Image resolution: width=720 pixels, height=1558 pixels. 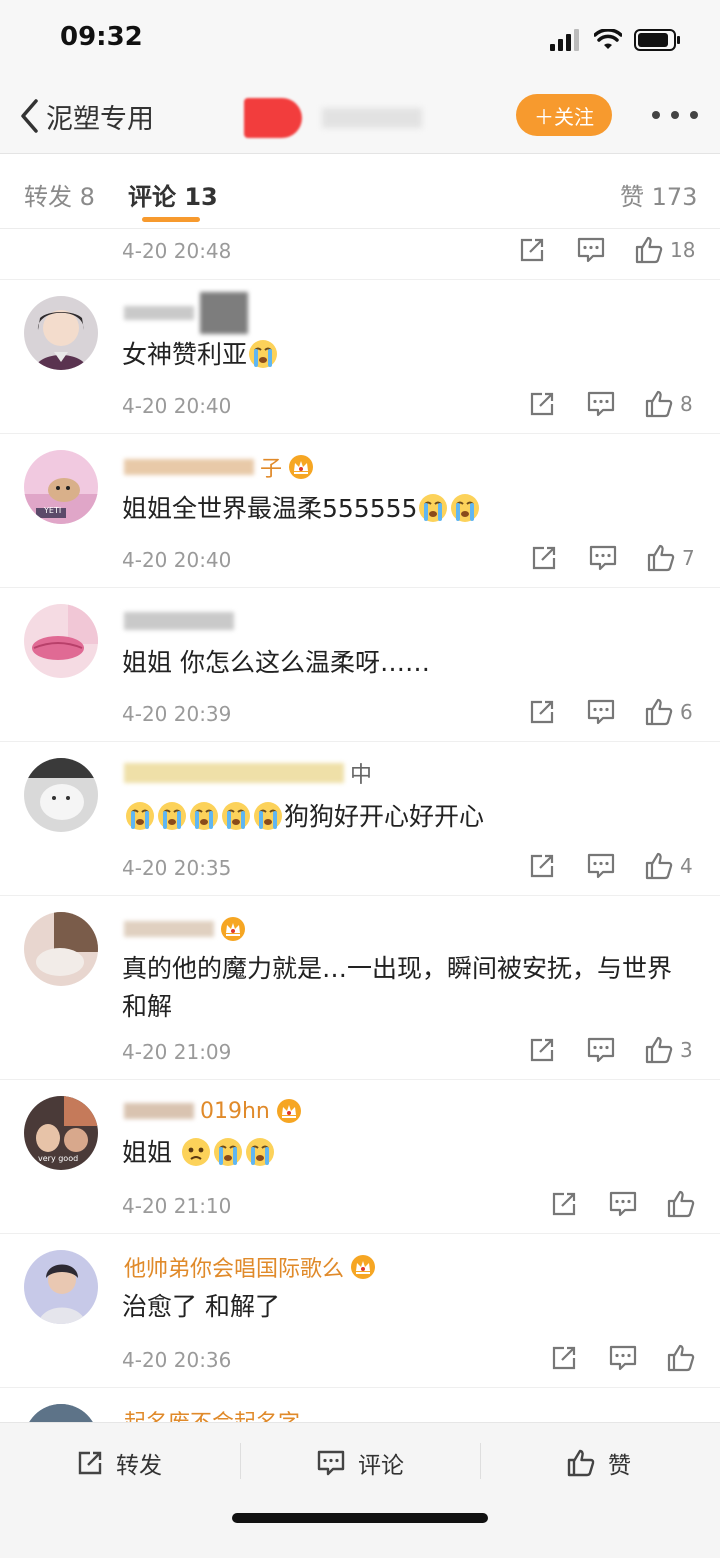 I want to click on like-count: 6, so click(x=686, y=712).